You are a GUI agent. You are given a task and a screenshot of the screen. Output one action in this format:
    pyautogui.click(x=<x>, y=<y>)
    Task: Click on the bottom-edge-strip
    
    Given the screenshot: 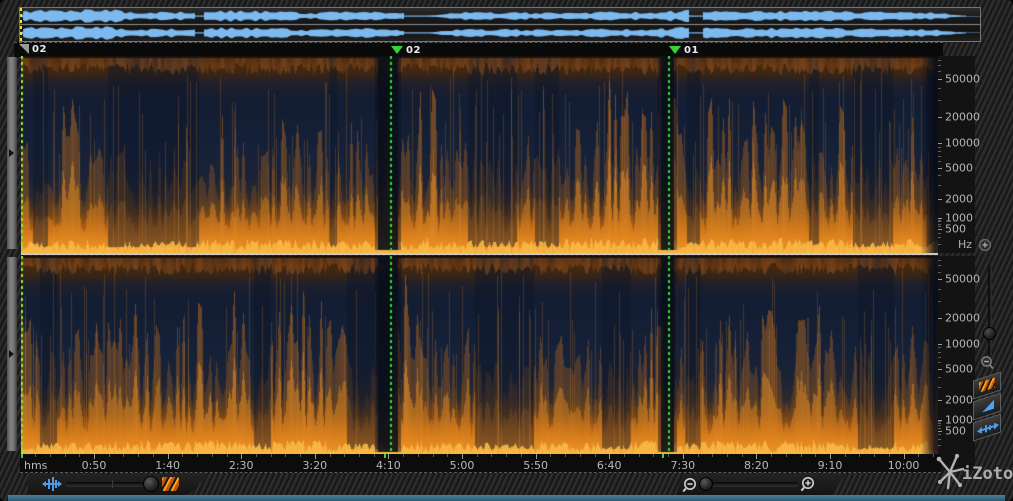 What is the action you would take?
    pyautogui.click(x=506, y=498)
    